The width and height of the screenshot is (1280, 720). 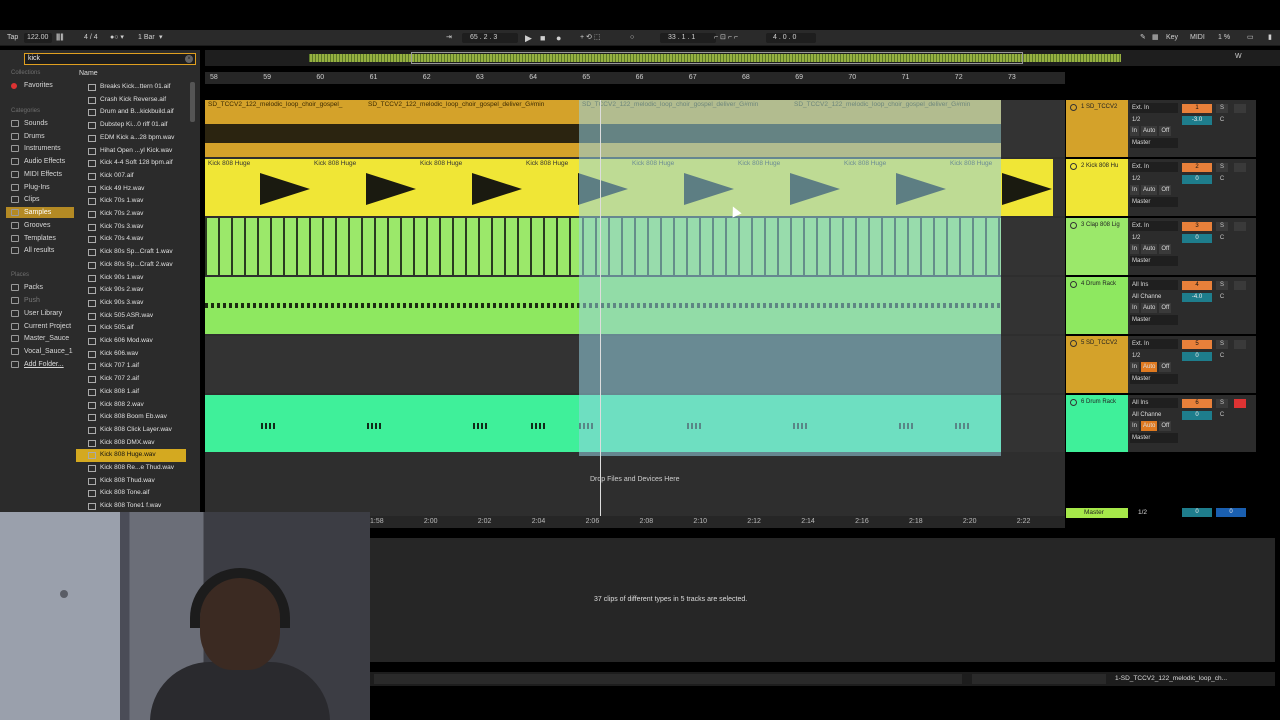 I want to click on file-list-item: Kick 808 Thud.wav, so click(x=131, y=481).